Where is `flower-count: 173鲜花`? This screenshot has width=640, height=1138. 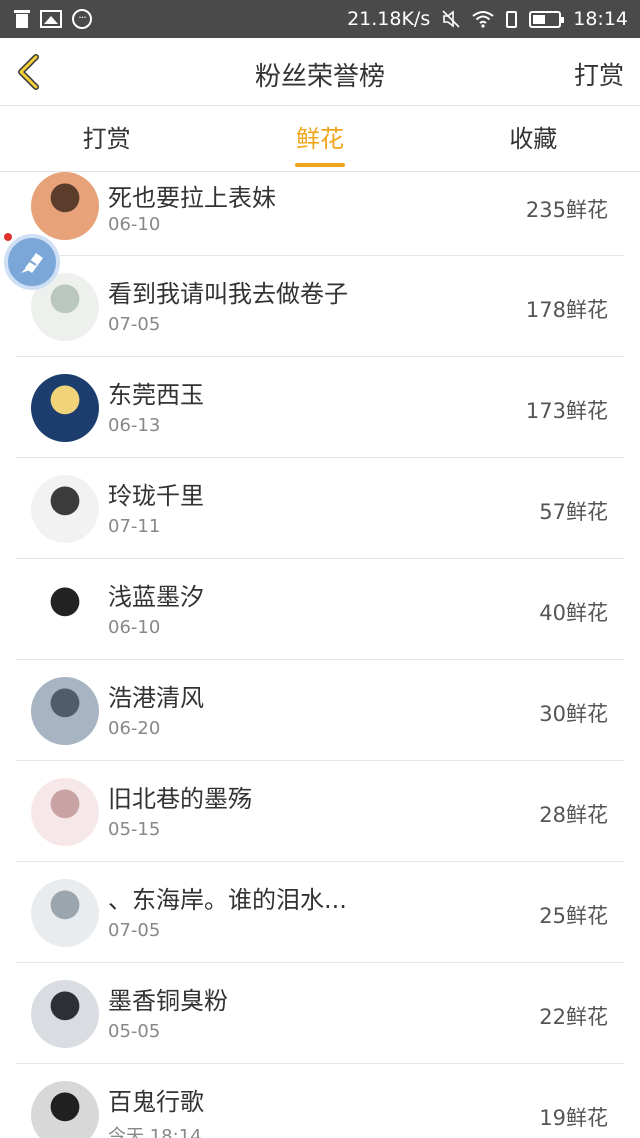
flower-count: 173鲜花 is located at coordinates (566, 411).